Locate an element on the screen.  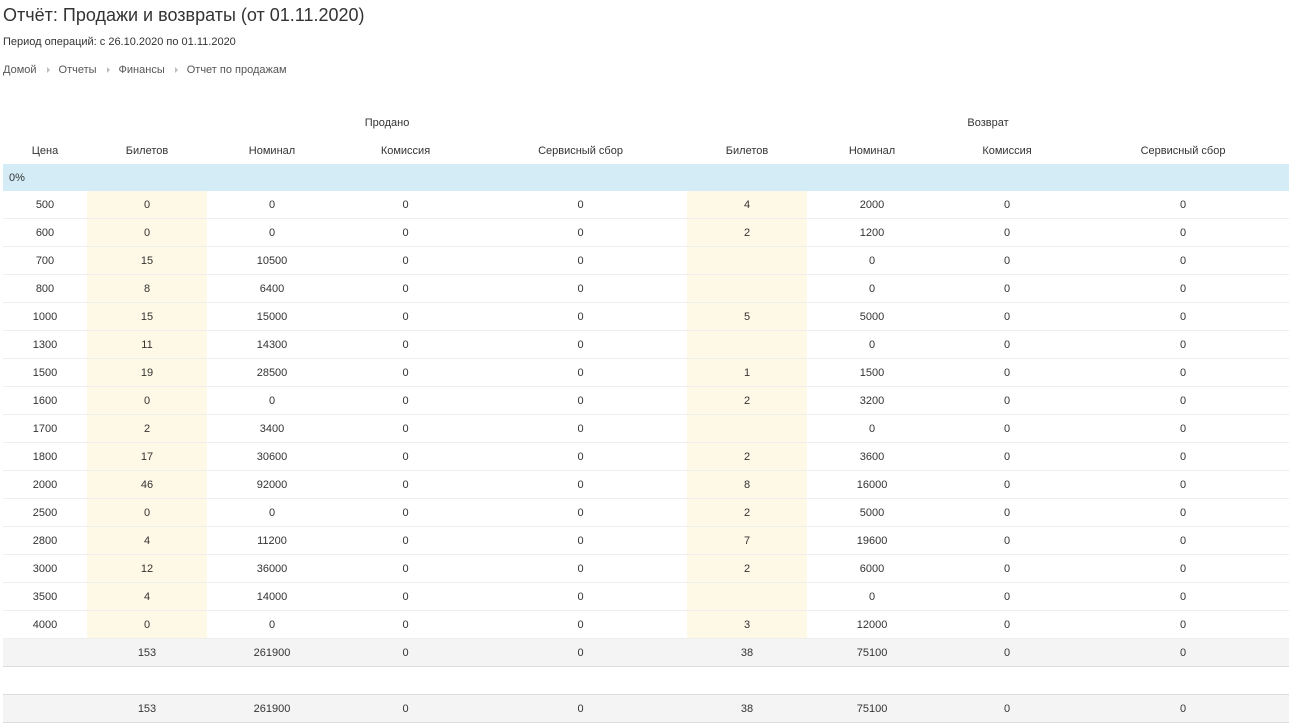
cell-returned-nominal: 3600 is located at coordinates (872, 456).